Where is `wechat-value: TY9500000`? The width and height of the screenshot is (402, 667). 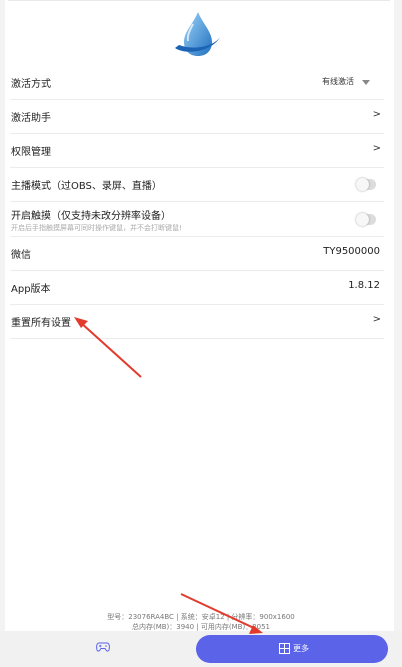
wechat-value: TY9500000 is located at coordinates (351, 251).